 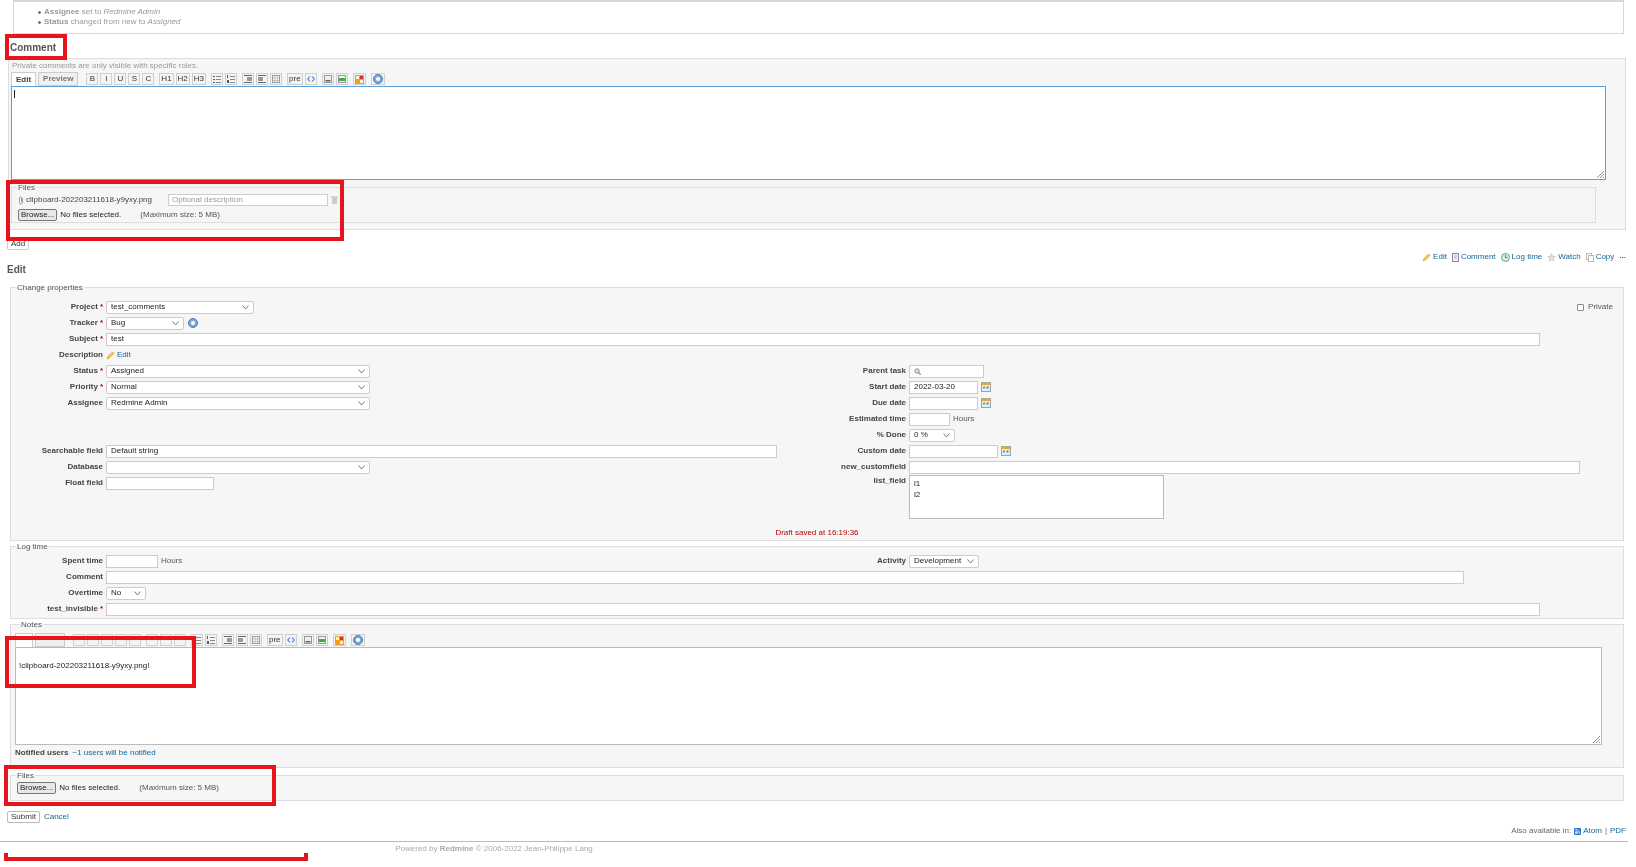 I want to click on clock-icon, so click(x=1505, y=257).